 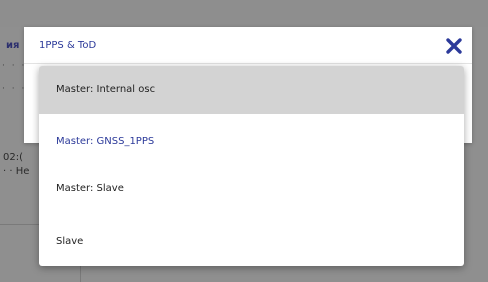 I want to click on option-slave: Slave, so click(x=251, y=242).